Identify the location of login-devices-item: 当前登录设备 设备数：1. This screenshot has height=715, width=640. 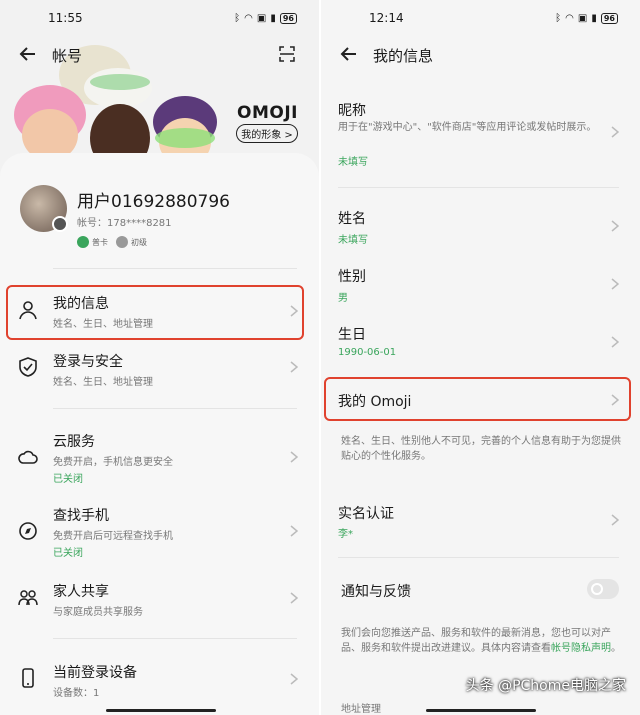
(159, 680).